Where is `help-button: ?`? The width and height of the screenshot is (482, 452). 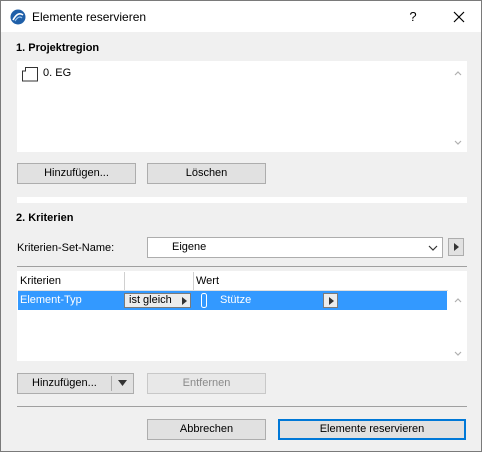
help-button: ? is located at coordinates (413, 17).